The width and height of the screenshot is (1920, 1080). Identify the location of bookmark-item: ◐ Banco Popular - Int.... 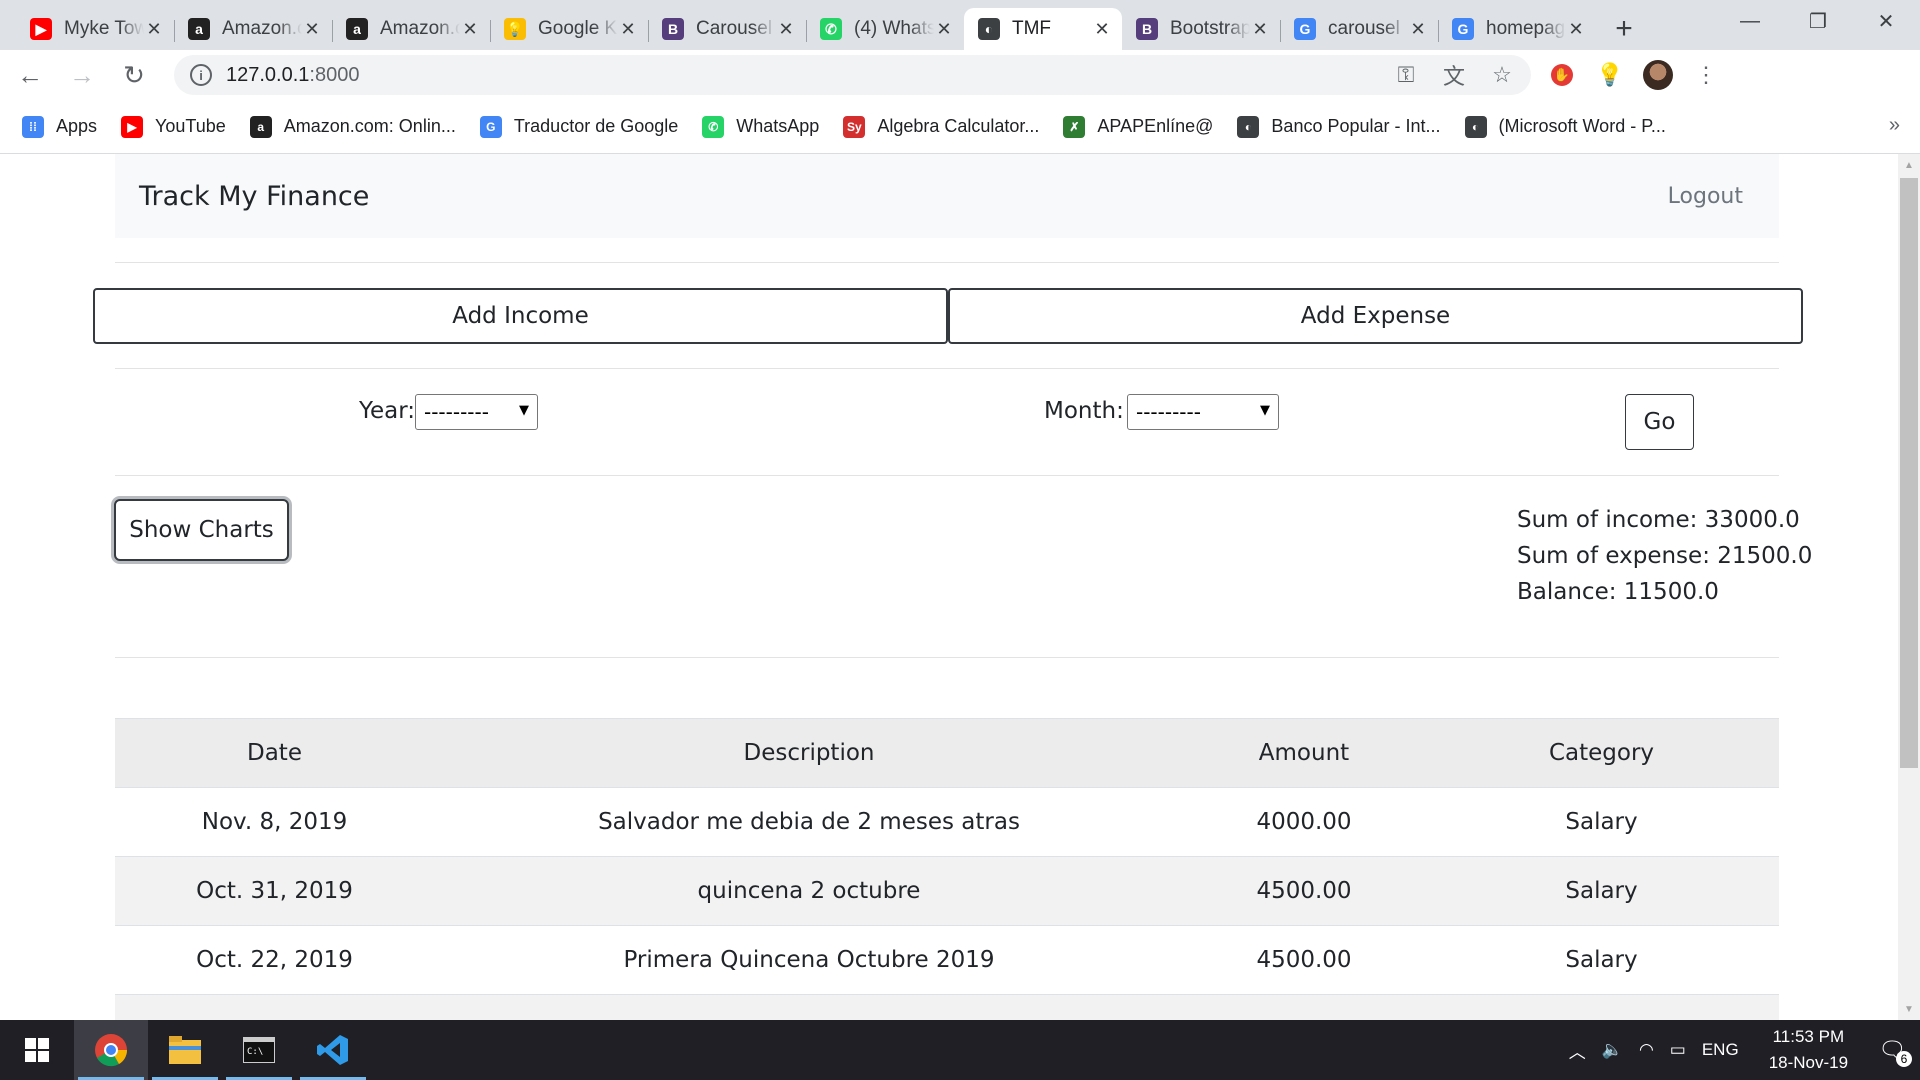
(1339, 126).